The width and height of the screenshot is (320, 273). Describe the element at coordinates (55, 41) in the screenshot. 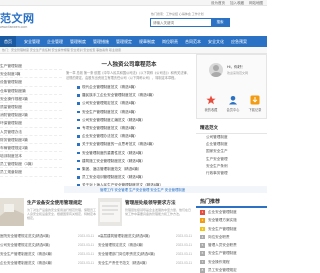

I see `nav-item-enterprise: 企业管理` at that location.